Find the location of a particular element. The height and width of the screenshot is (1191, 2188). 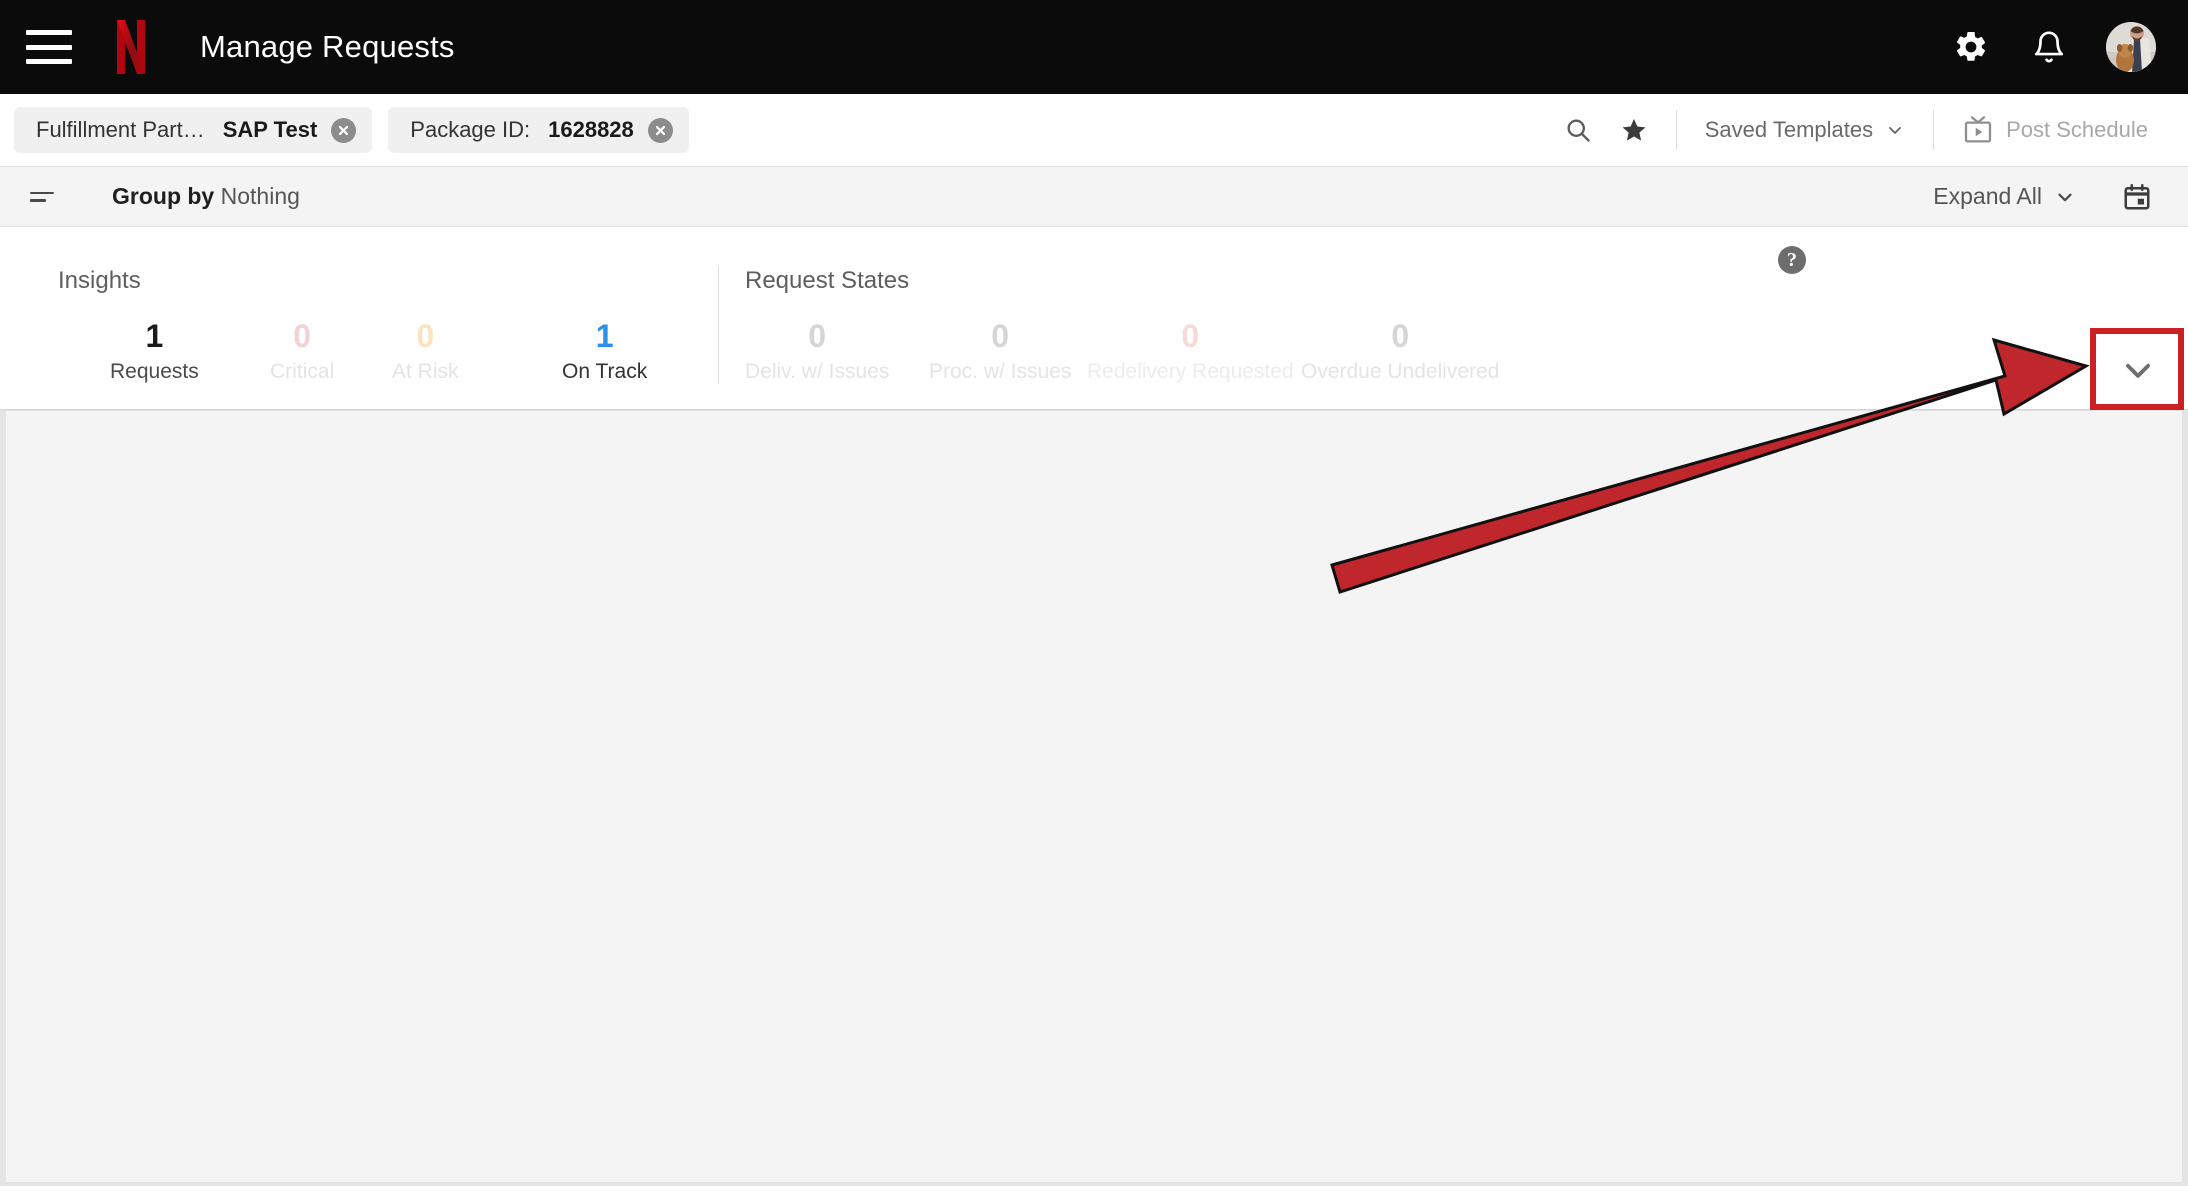

stat-redelivery-requested: 0 Redelivery Requested is located at coordinates (1190, 351).